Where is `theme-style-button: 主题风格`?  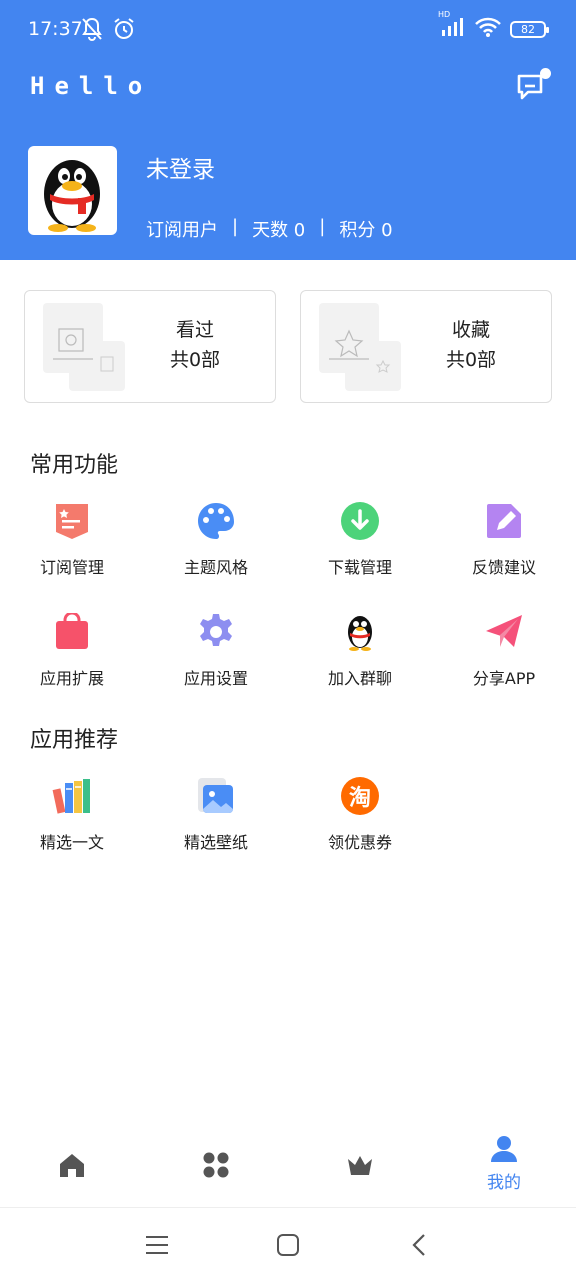 theme-style-button: 主题风格 is located at coordinates (216, 539).